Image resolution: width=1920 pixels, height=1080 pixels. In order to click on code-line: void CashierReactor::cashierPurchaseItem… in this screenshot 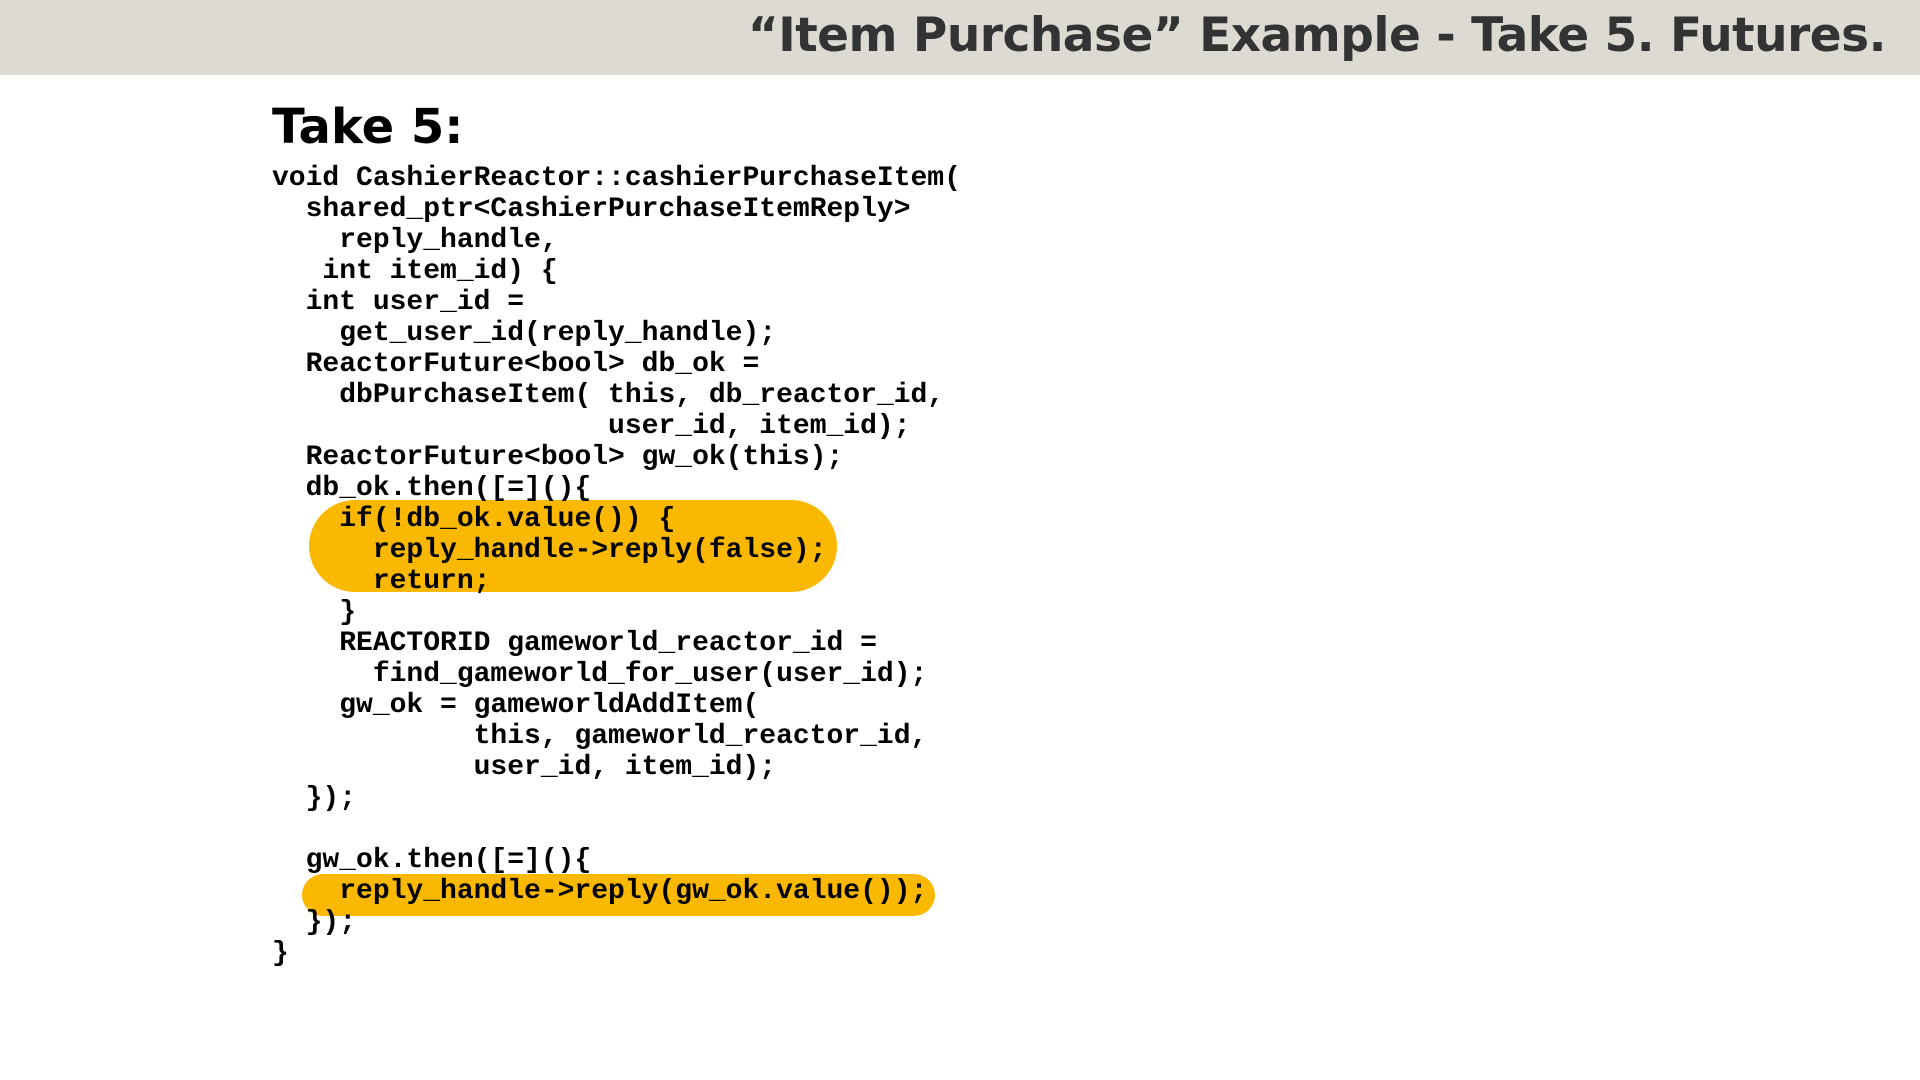, I will do `click(616, 178)`.